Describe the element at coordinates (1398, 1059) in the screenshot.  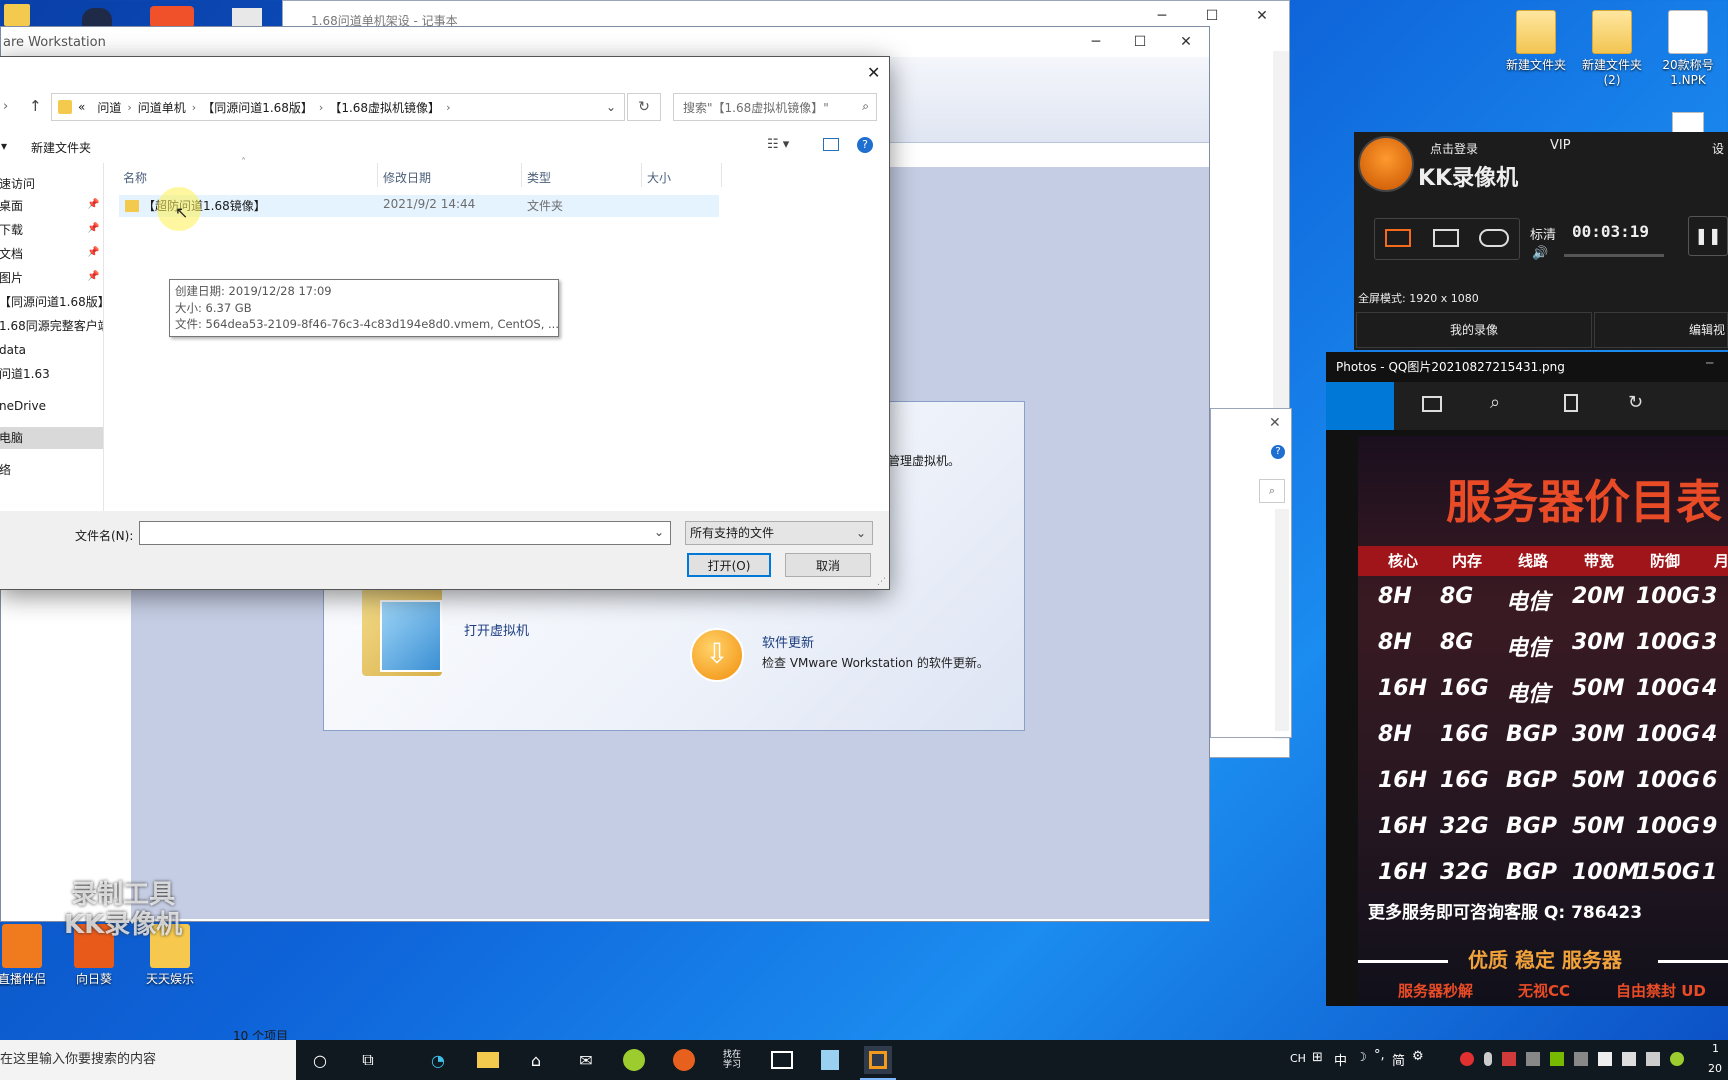
I see `ime-simplified: 简` at that location.